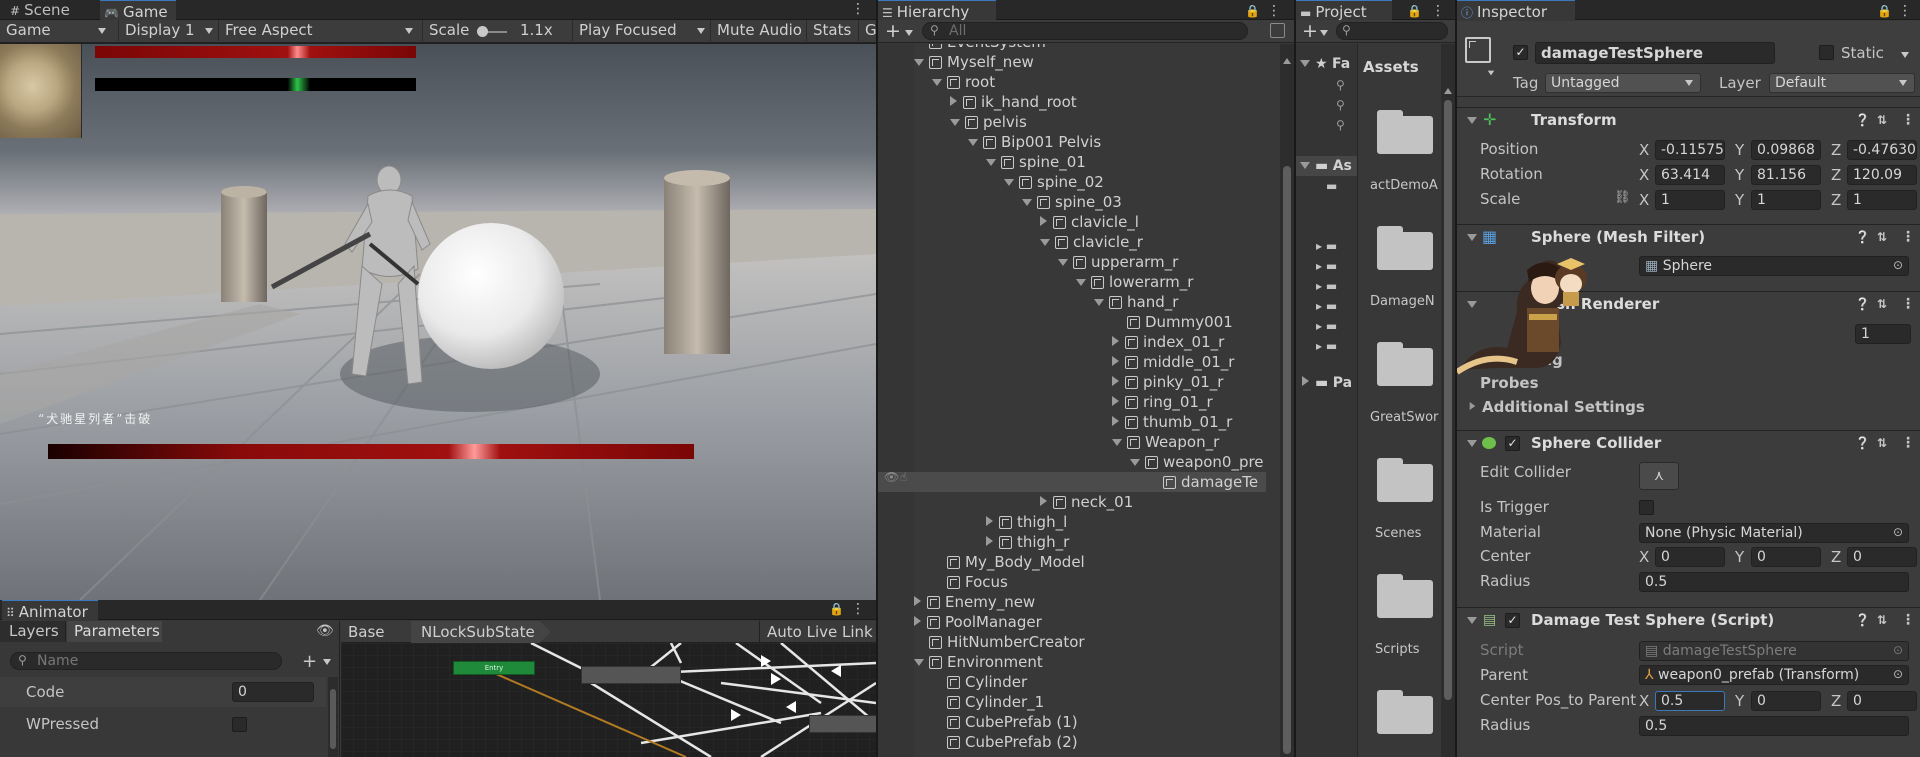 This screenshot has width=1920, height=757. Describe the element at coordinates (1883, 334) in the screenshot. I see `materials-size-input: 1` at that location.